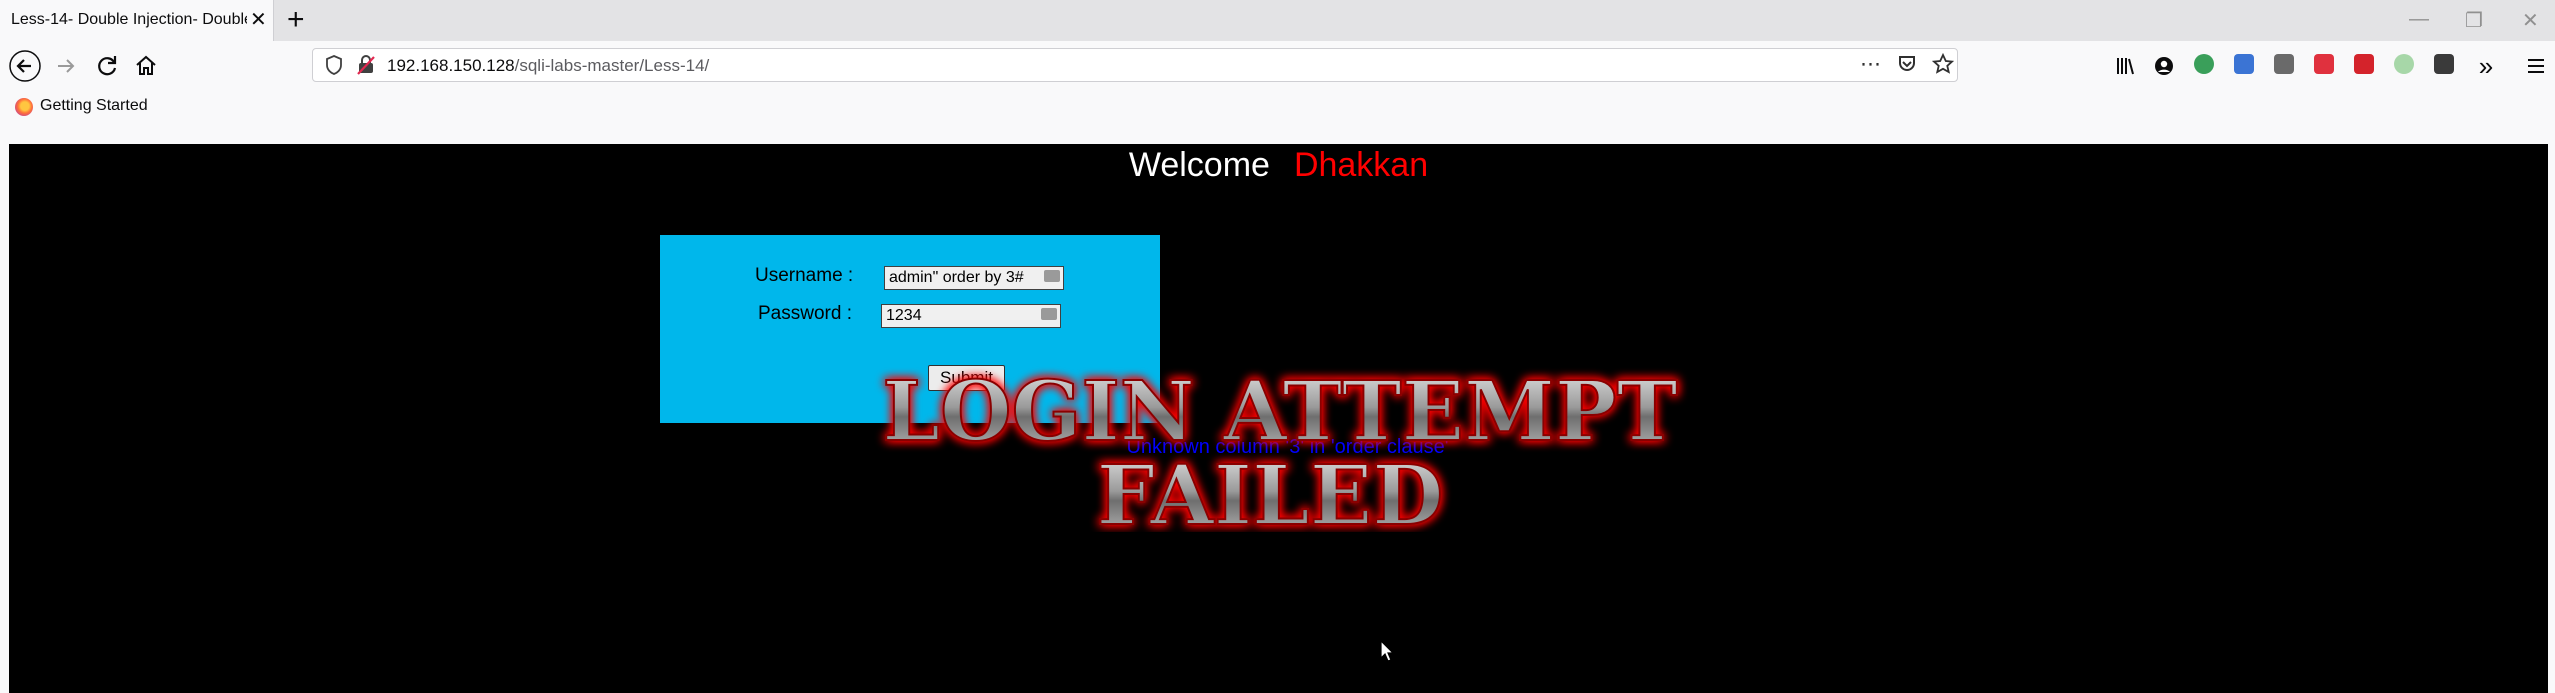 This screenshot has width=2555, height=693. What do you see at coordinates (2204, 64) in the screenshot?
I see `extension-green-icon` at bounding box center [2204, 64].